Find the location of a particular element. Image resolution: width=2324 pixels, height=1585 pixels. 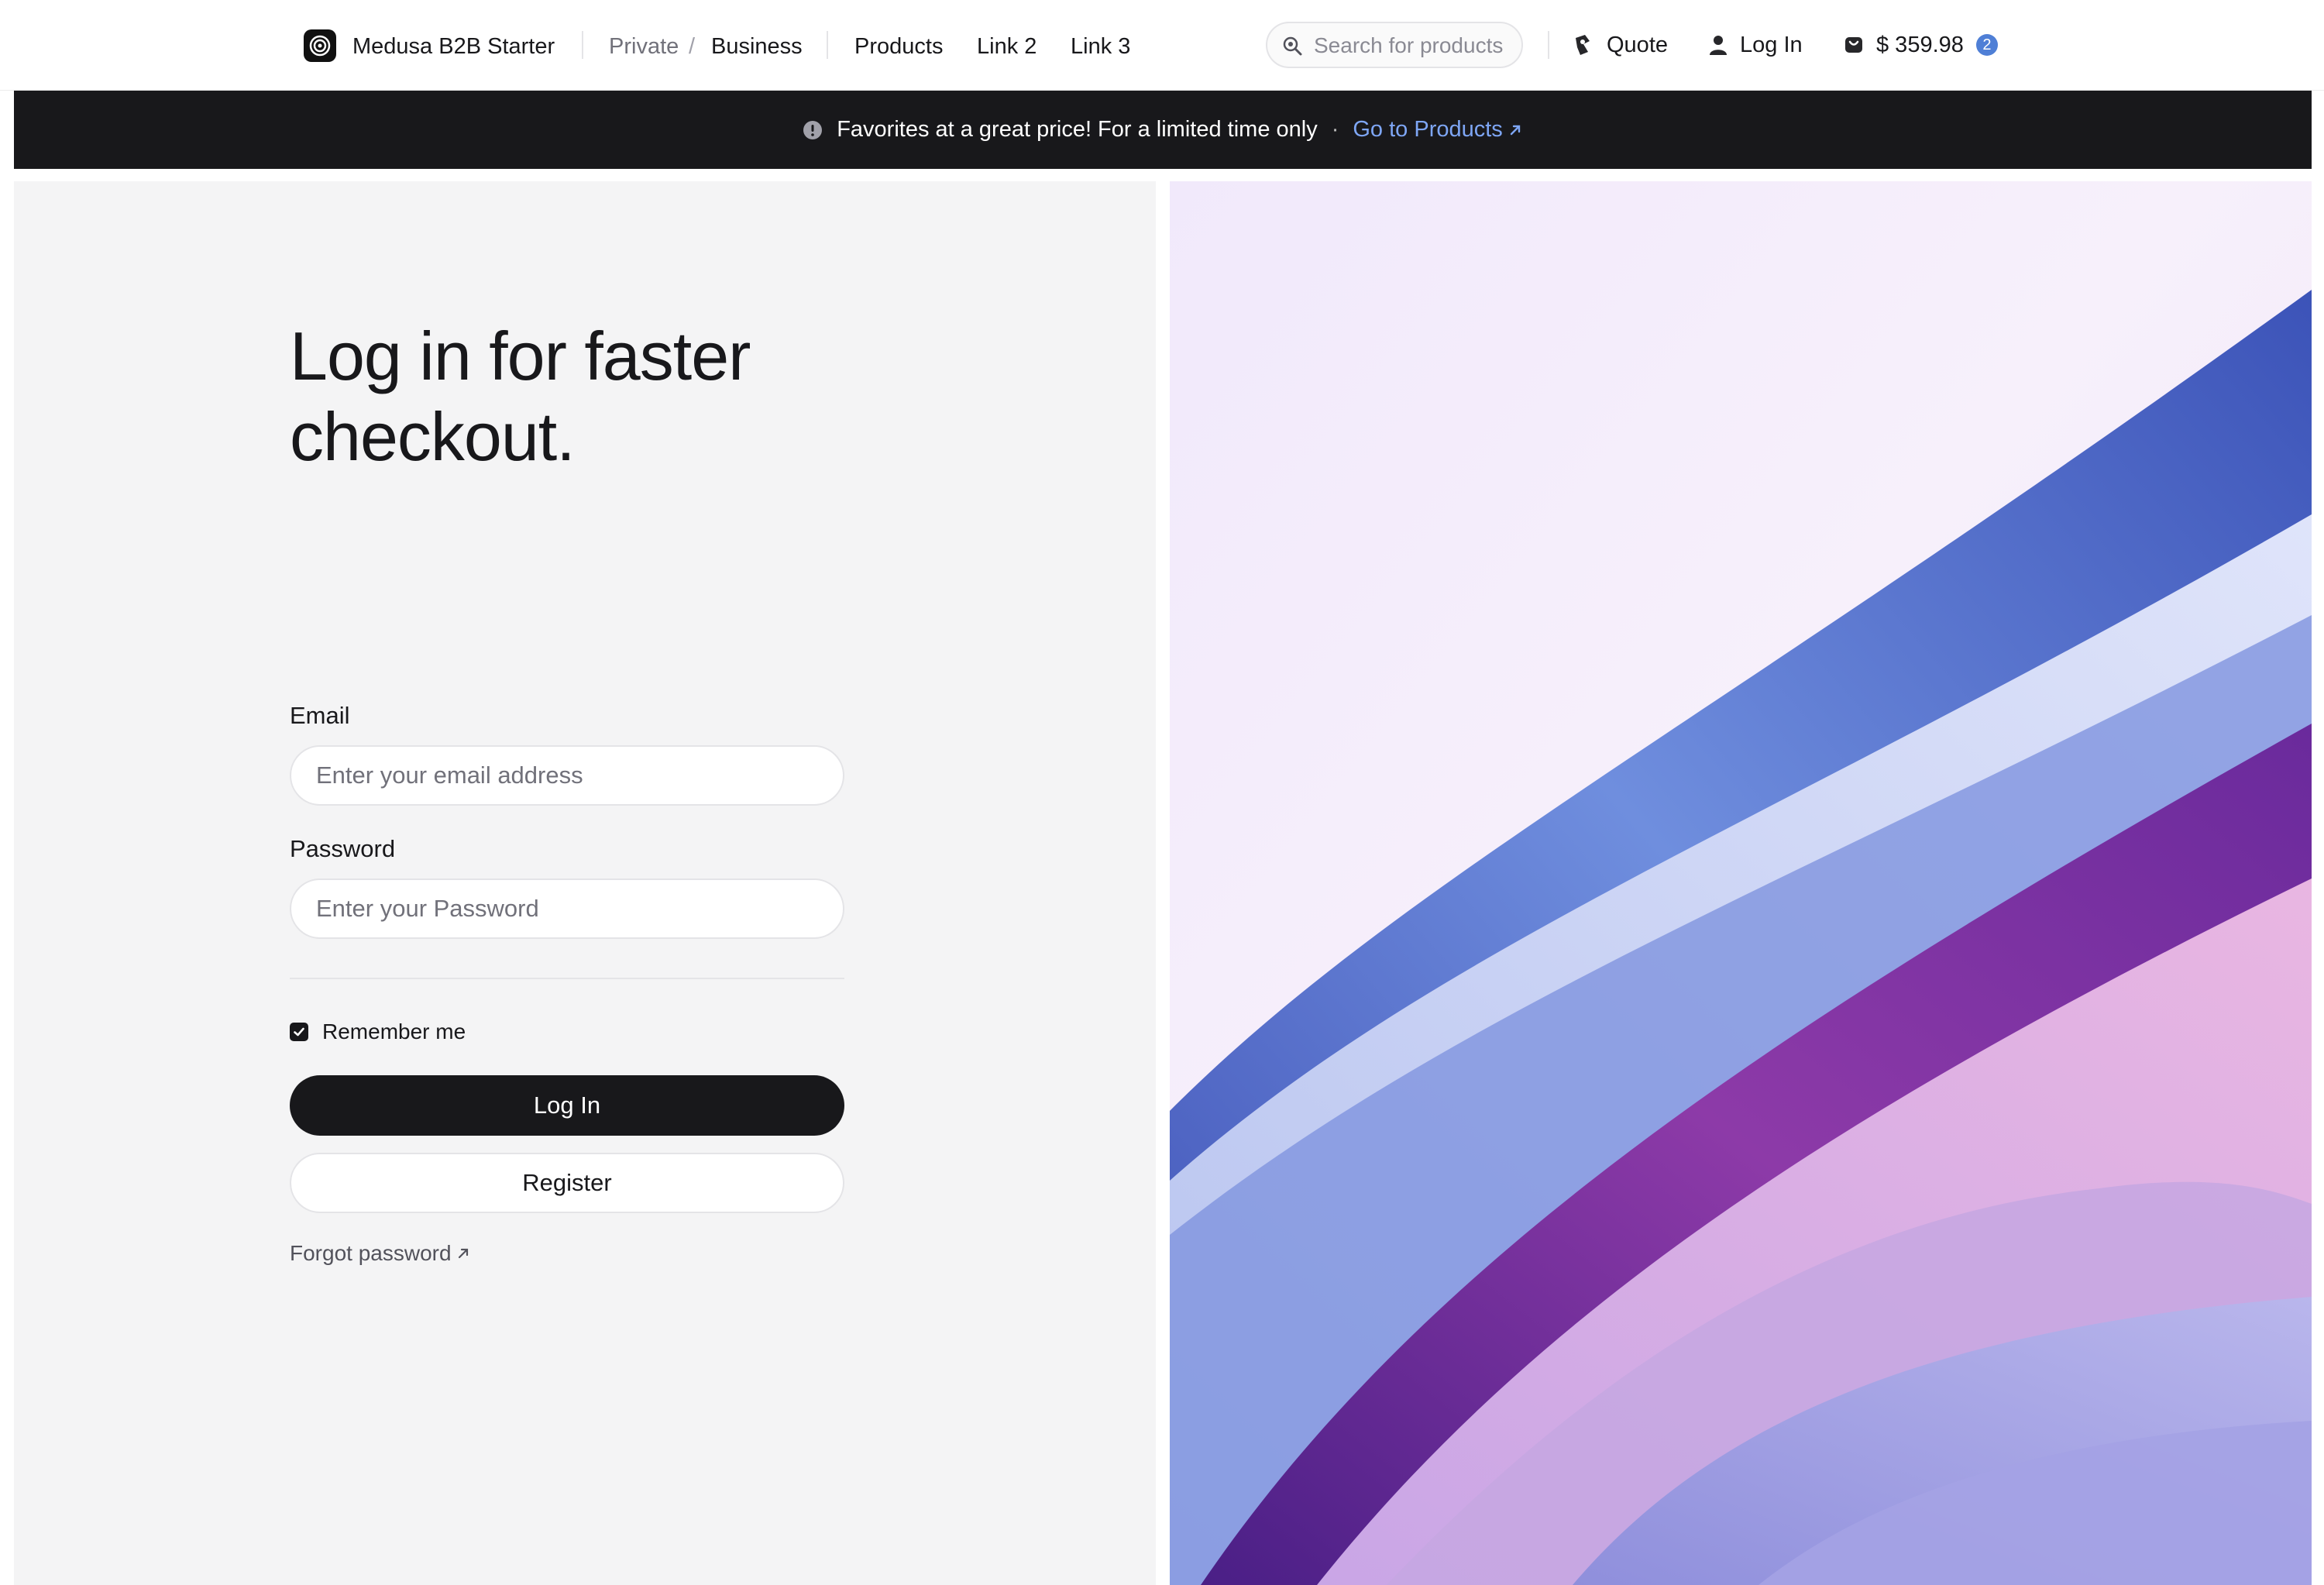

quote-button: Quote is located at coordinates (1620, 44).